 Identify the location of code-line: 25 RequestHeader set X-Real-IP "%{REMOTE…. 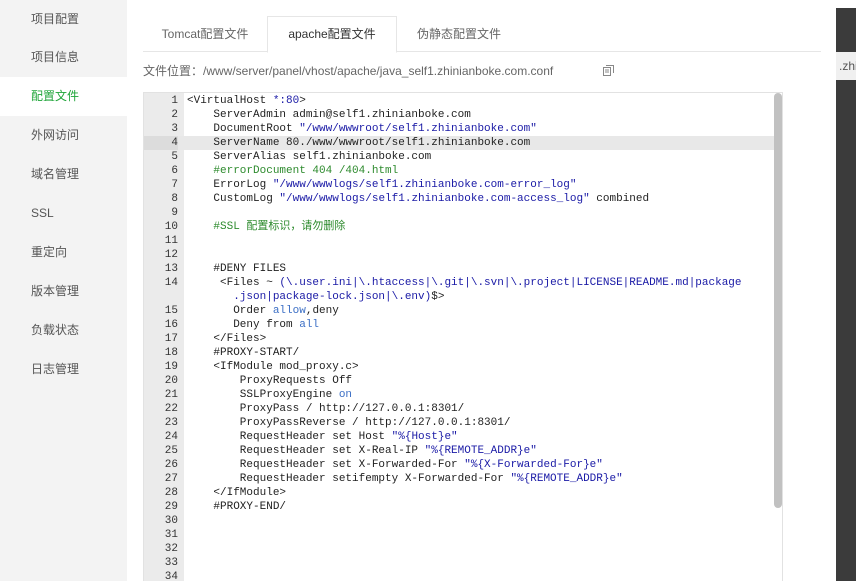
(463, 451).